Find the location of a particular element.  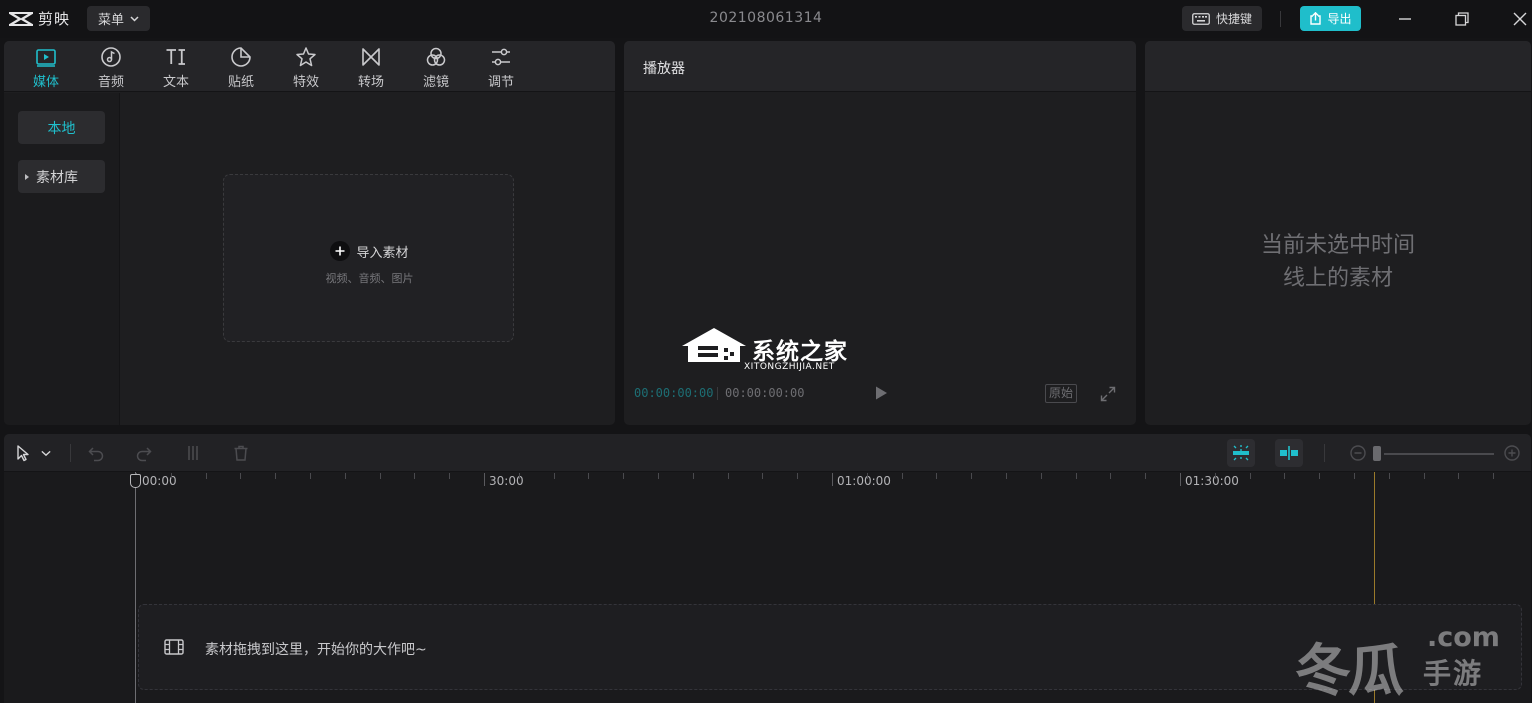

import-media-hint: 视频、音频、图片 is located at coordinates (369, 278).